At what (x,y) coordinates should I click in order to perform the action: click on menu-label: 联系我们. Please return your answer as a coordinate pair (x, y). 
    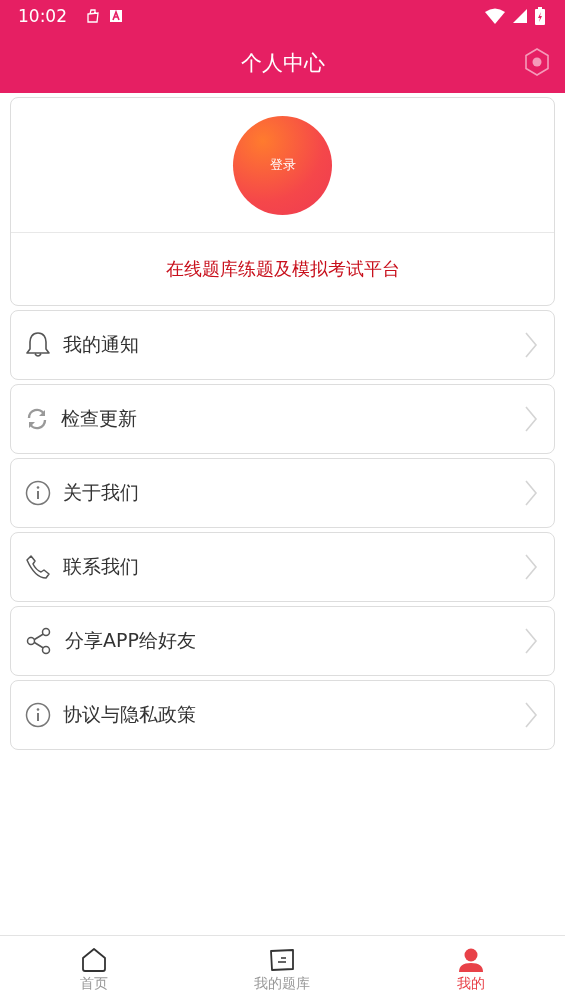
    Looking at the image, I should click on (101, 566).